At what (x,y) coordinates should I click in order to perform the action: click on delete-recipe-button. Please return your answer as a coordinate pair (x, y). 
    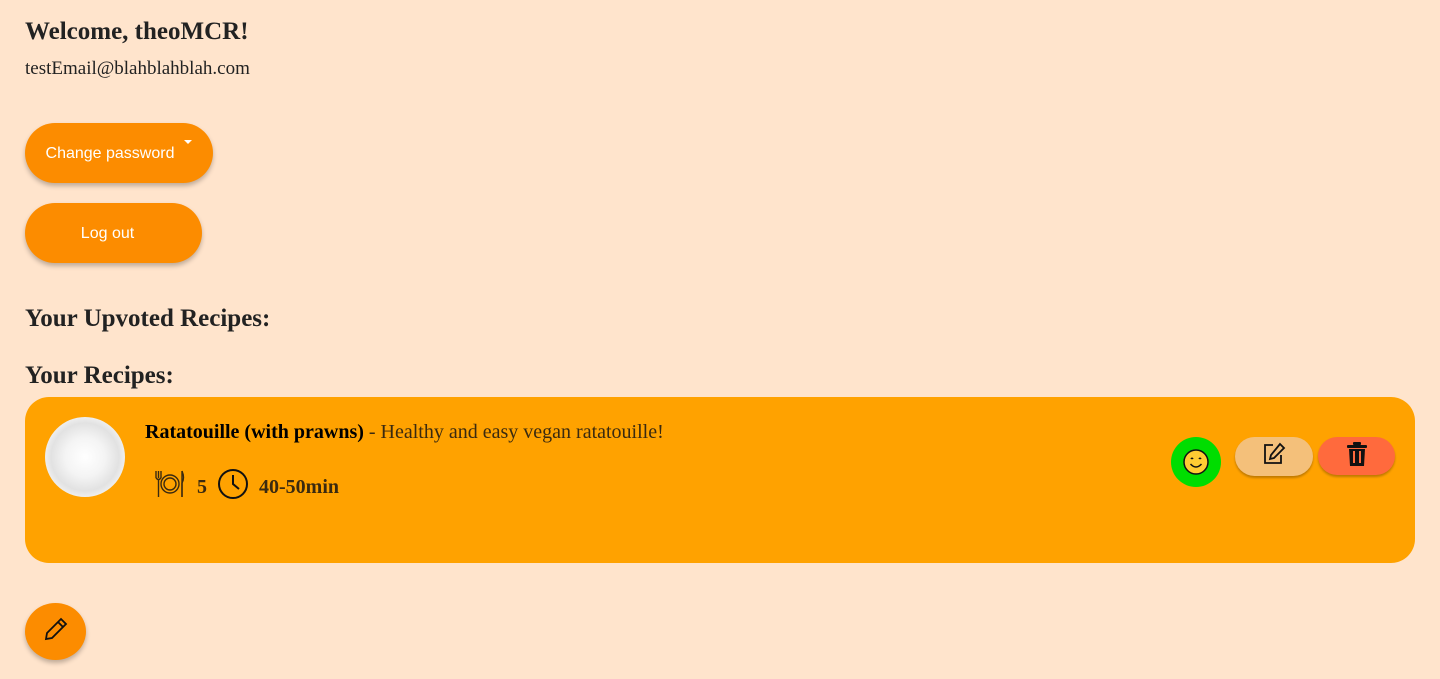
    Looking at the image, I should click on (1356, 456).